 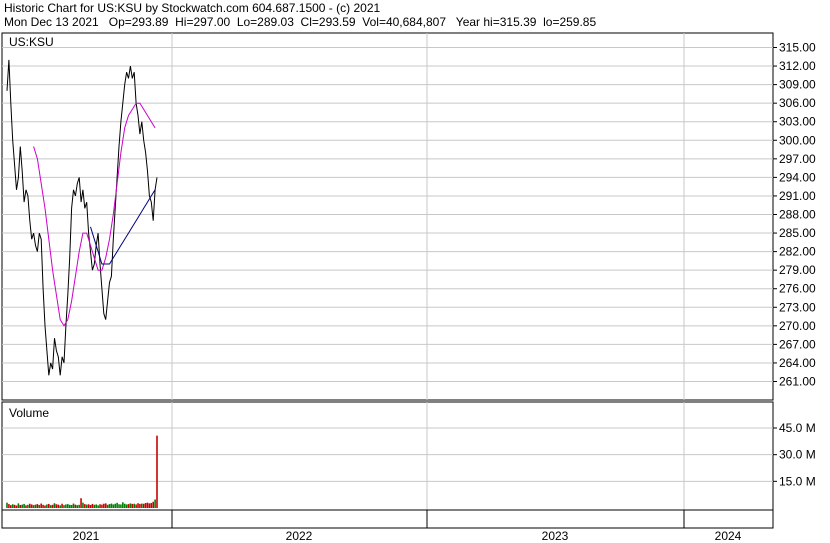 I want to click on price-tick-label: 303.00, so click(x=797, y=122).